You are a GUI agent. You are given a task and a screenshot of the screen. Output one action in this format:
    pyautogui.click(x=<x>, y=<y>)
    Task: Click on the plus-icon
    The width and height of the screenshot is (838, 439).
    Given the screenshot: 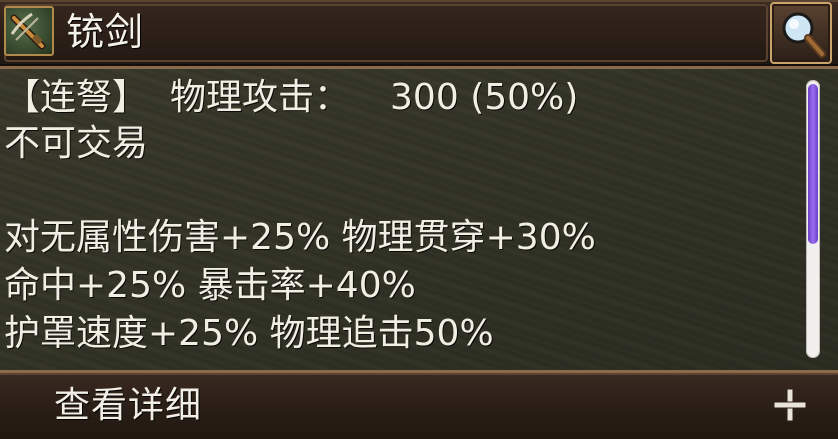 What is the action you would take?
    pyautogui.click(x=790, y=405)
    